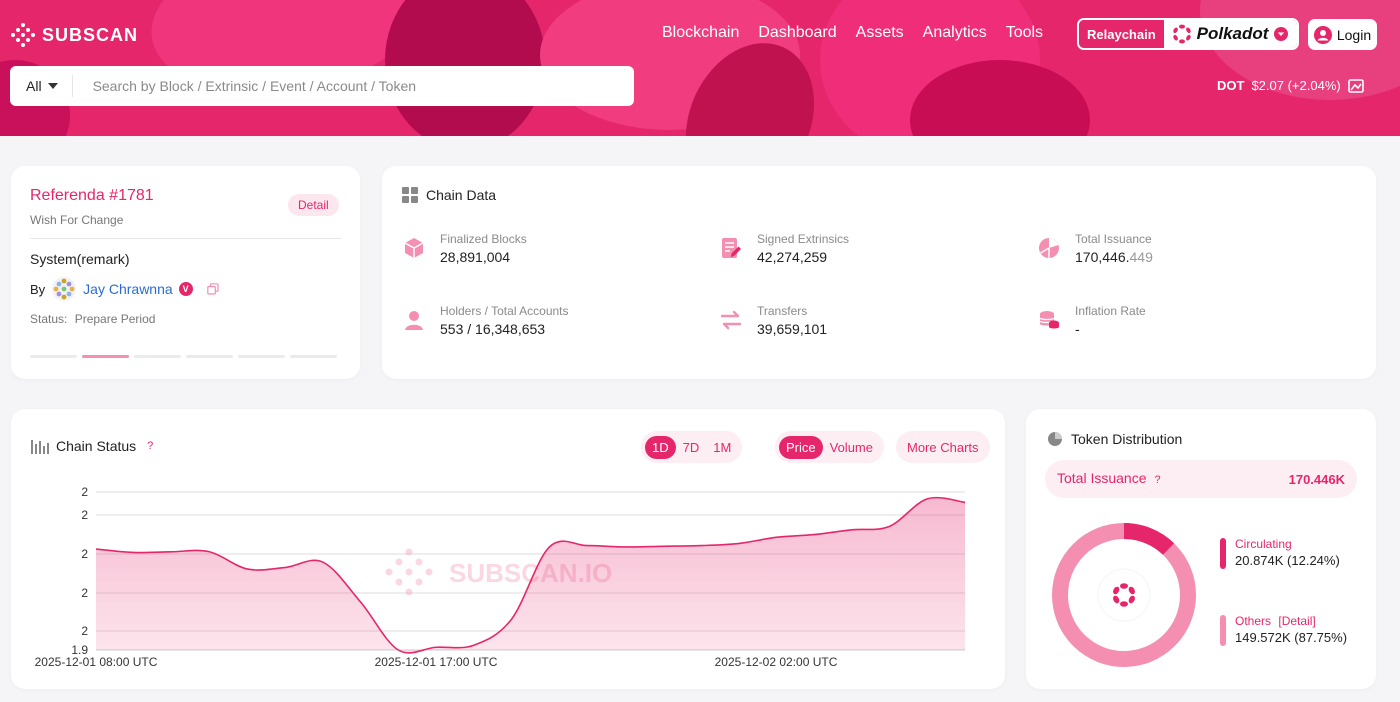  Describe the element at coordinates (38, 289) in the screenshot. I see `by-label: By` at that location.